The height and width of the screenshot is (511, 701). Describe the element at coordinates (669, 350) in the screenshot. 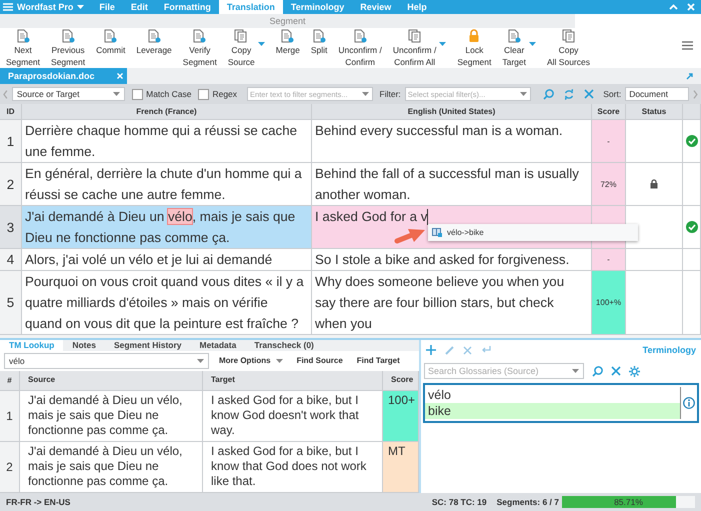

I see `panel-title: Terminology` at that location.